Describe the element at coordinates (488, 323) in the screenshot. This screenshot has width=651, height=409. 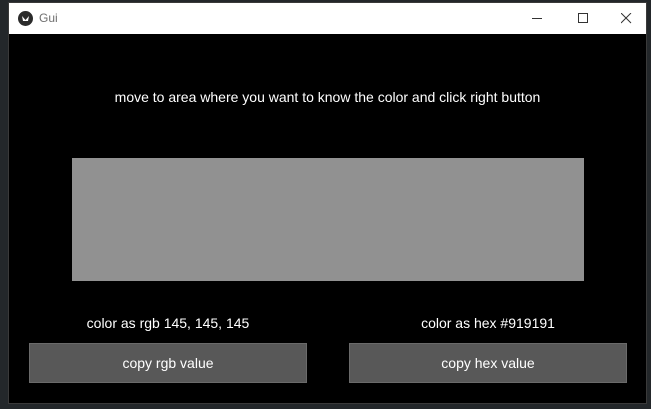
I see `hex-value-label: color as hex #919191` at that location.